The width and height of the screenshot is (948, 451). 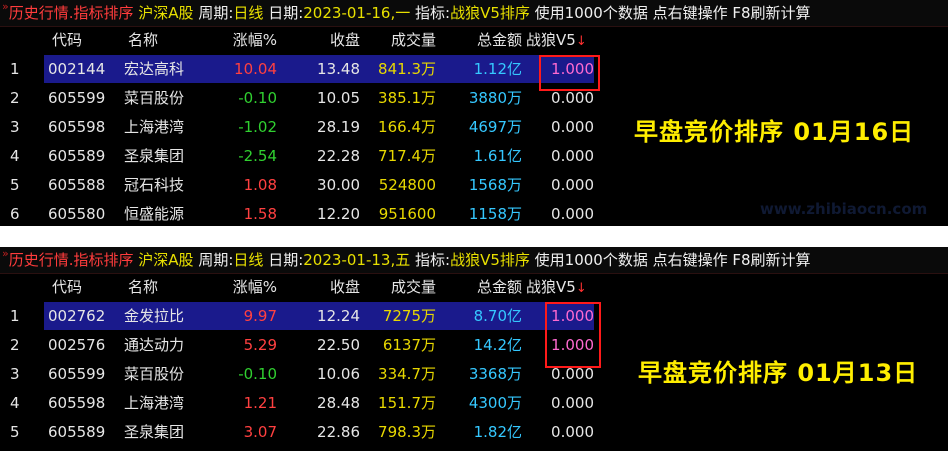 I want to click on volume: 717.4万, so click(x=407, y=156).